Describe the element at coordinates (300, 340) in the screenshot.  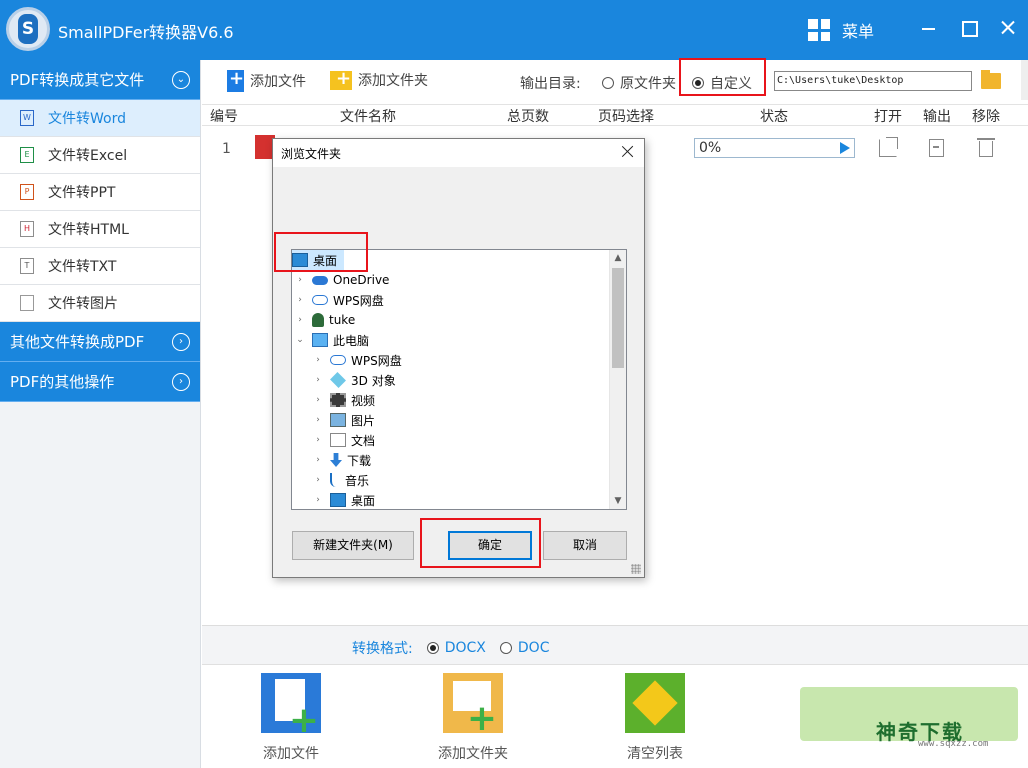
I see `chevron-down-icon: ⌄` at that location.